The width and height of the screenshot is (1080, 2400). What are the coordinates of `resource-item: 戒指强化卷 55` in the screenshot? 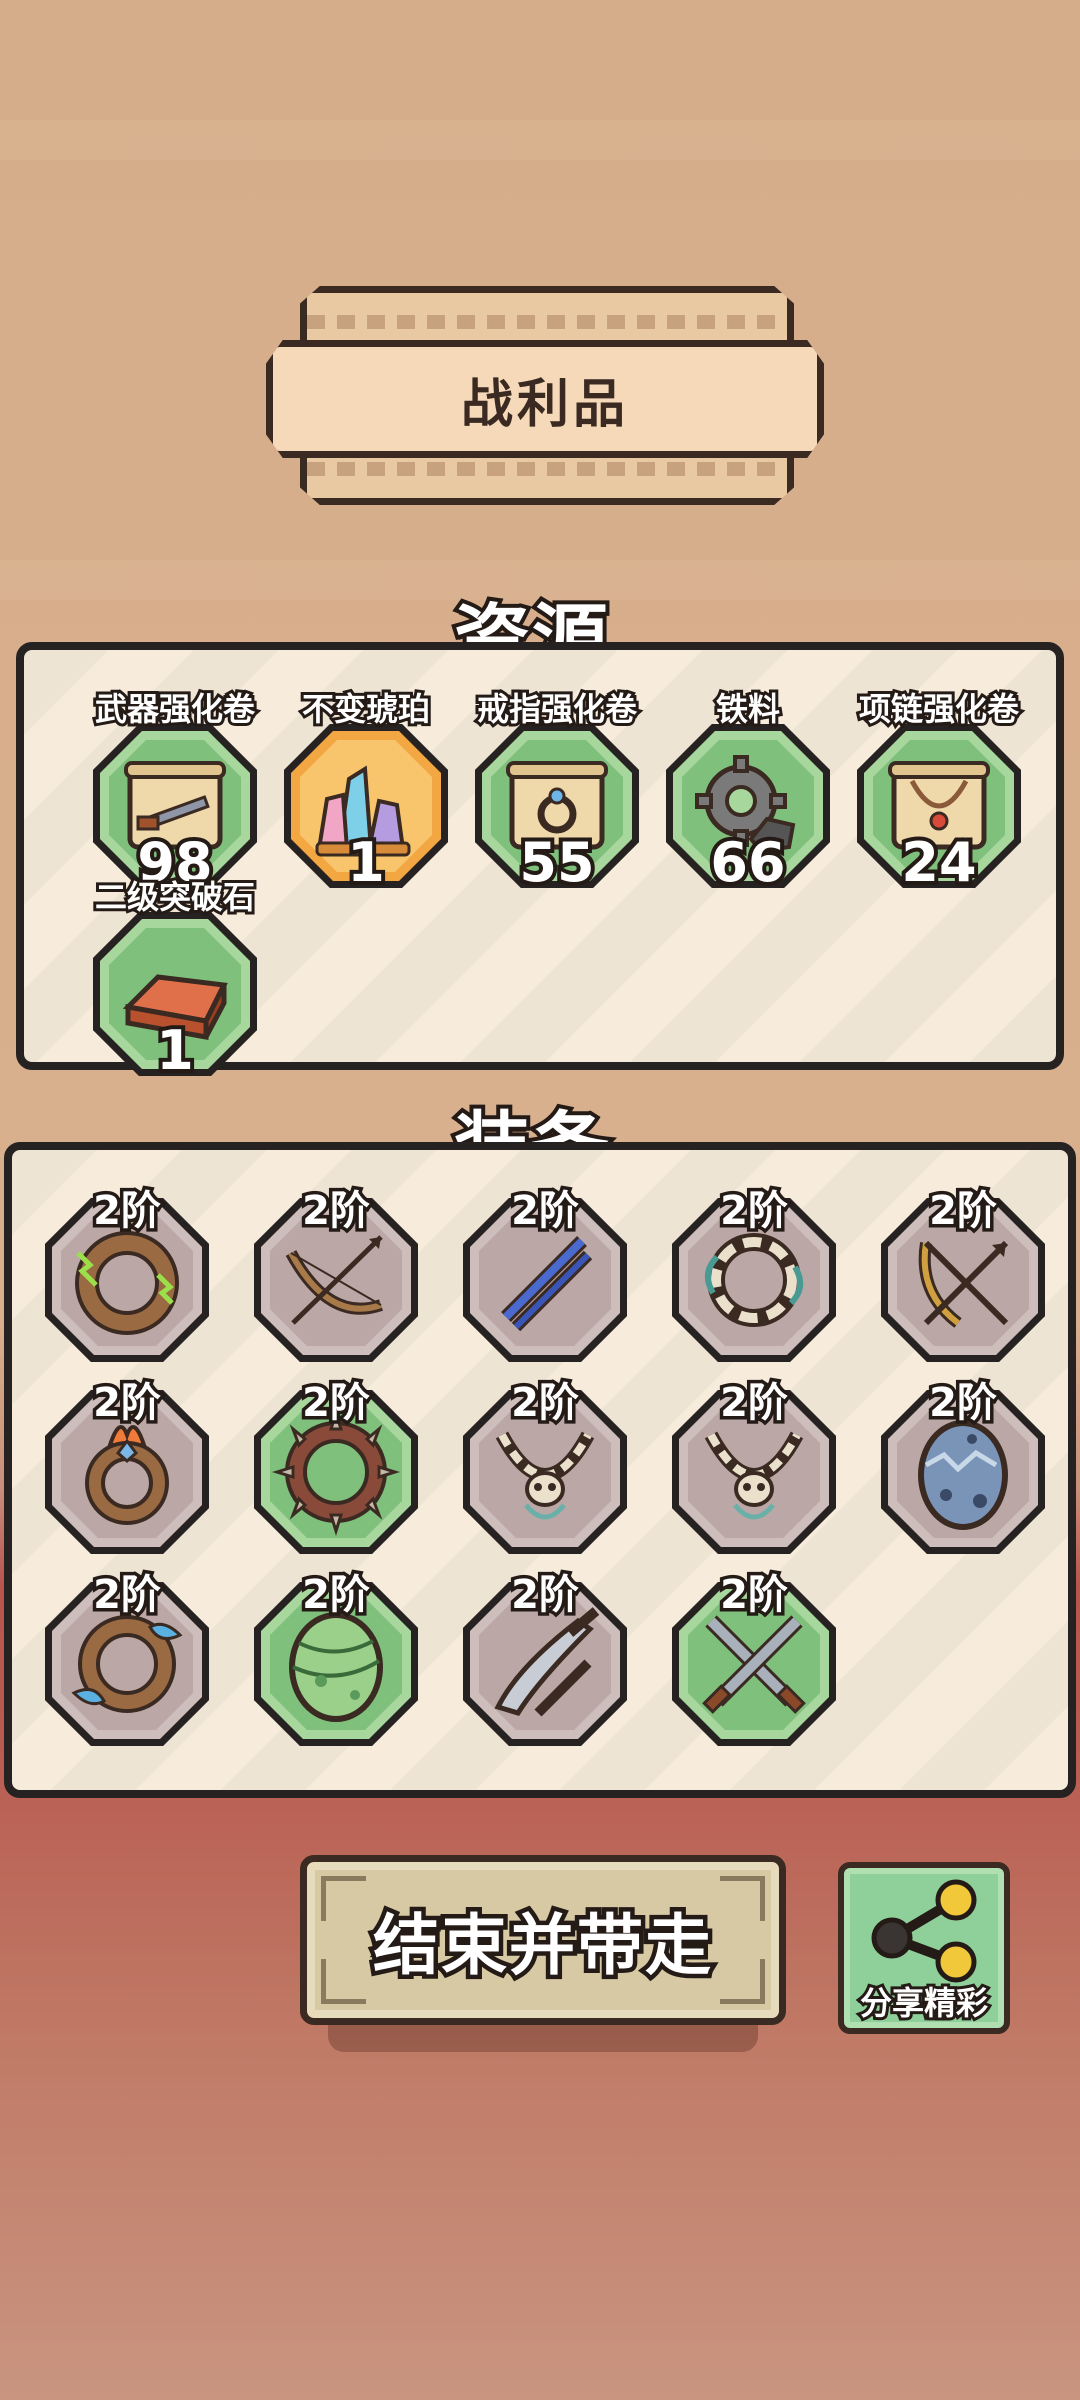 It's located at (557, 789).